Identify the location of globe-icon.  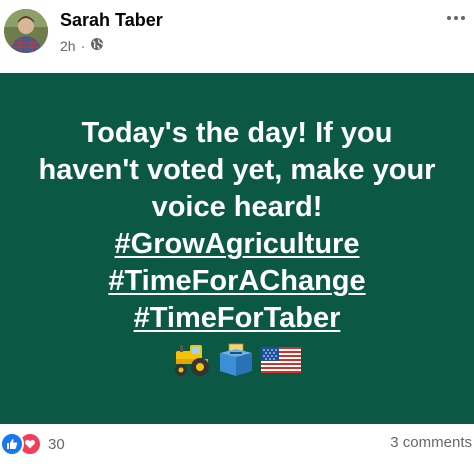
(97, 45).